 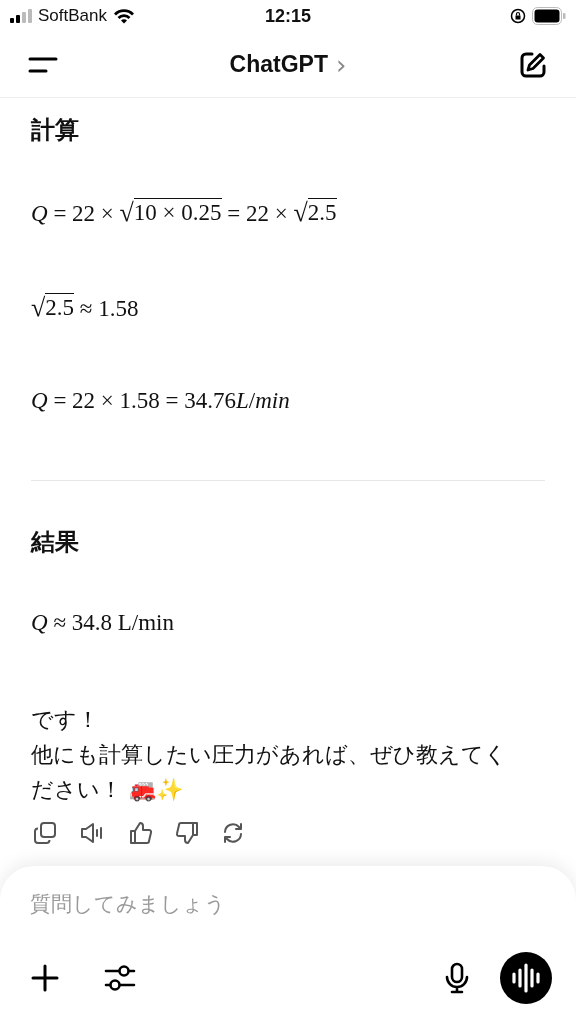 What do you see at coordinates (287, 16) in the screenshot?
I see `clock-time: 12:15` at bounding box center [287, 16].